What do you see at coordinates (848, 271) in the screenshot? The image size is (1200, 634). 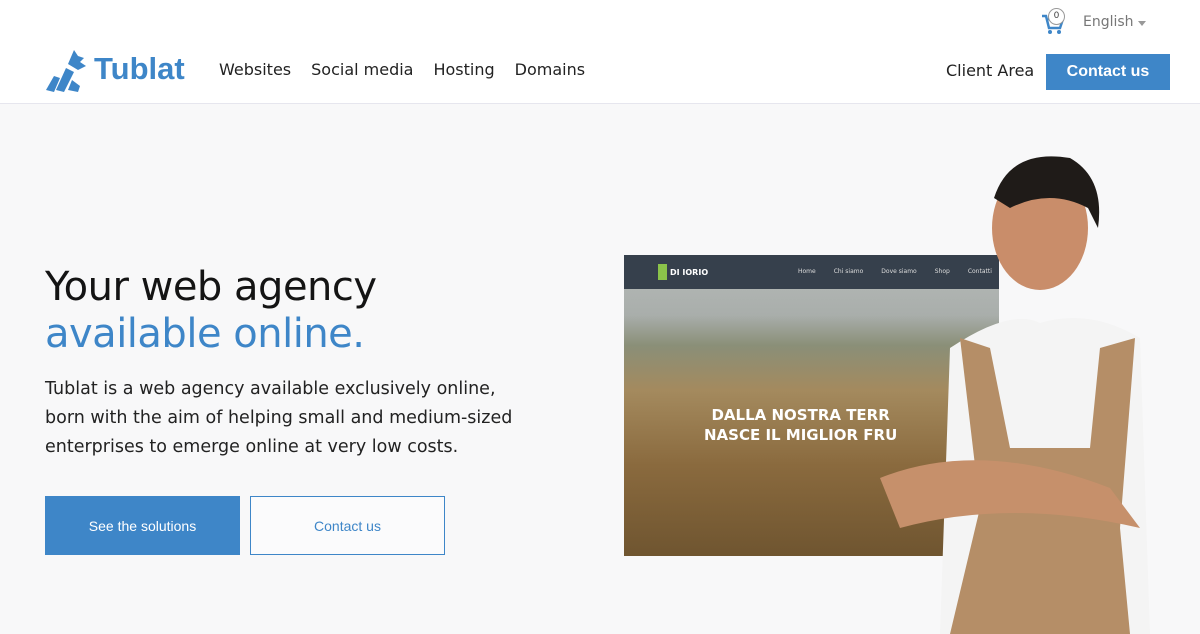 I see `mockup-link: Chi siamo` at bounding box center [848, 271].